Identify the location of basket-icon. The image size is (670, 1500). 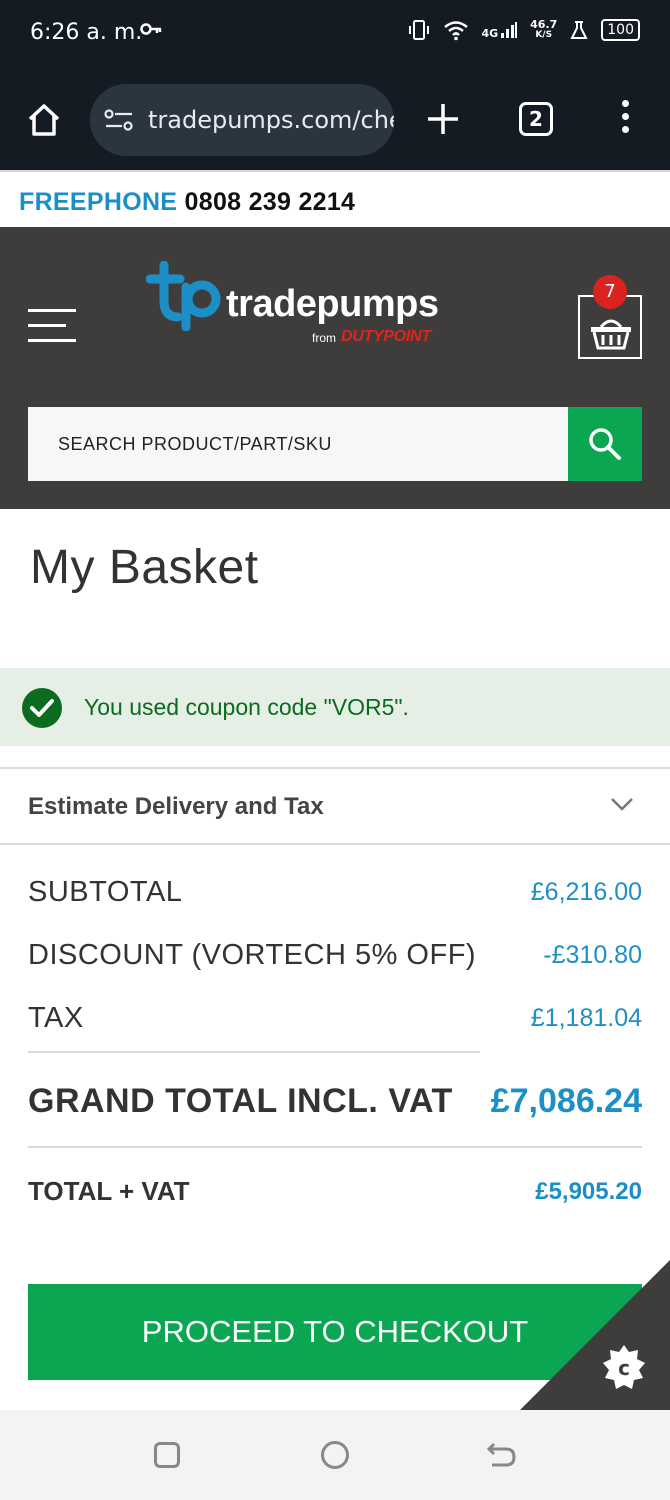
(611, 334).